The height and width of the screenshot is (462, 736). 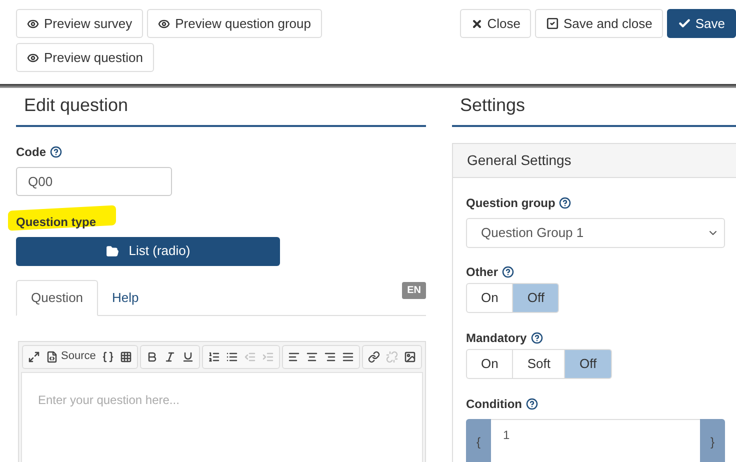 I want to click on link-icon, so click(x=374, y=356).